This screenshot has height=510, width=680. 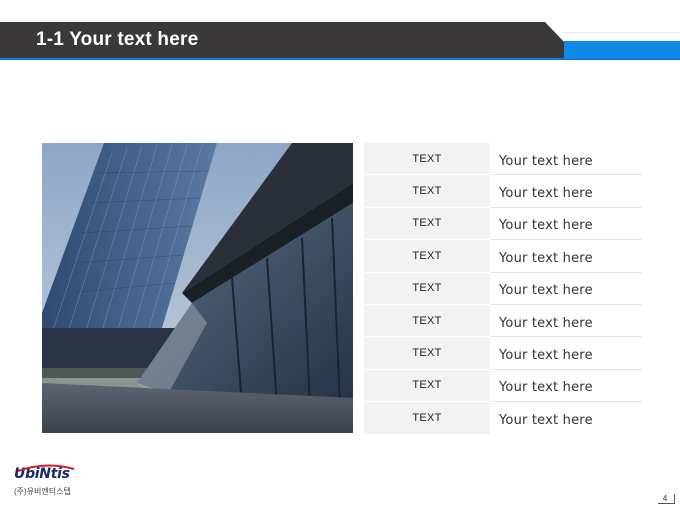 I want to click on logo-subtitle: (주)유비엔티스텝, so click(x=42, y=491).